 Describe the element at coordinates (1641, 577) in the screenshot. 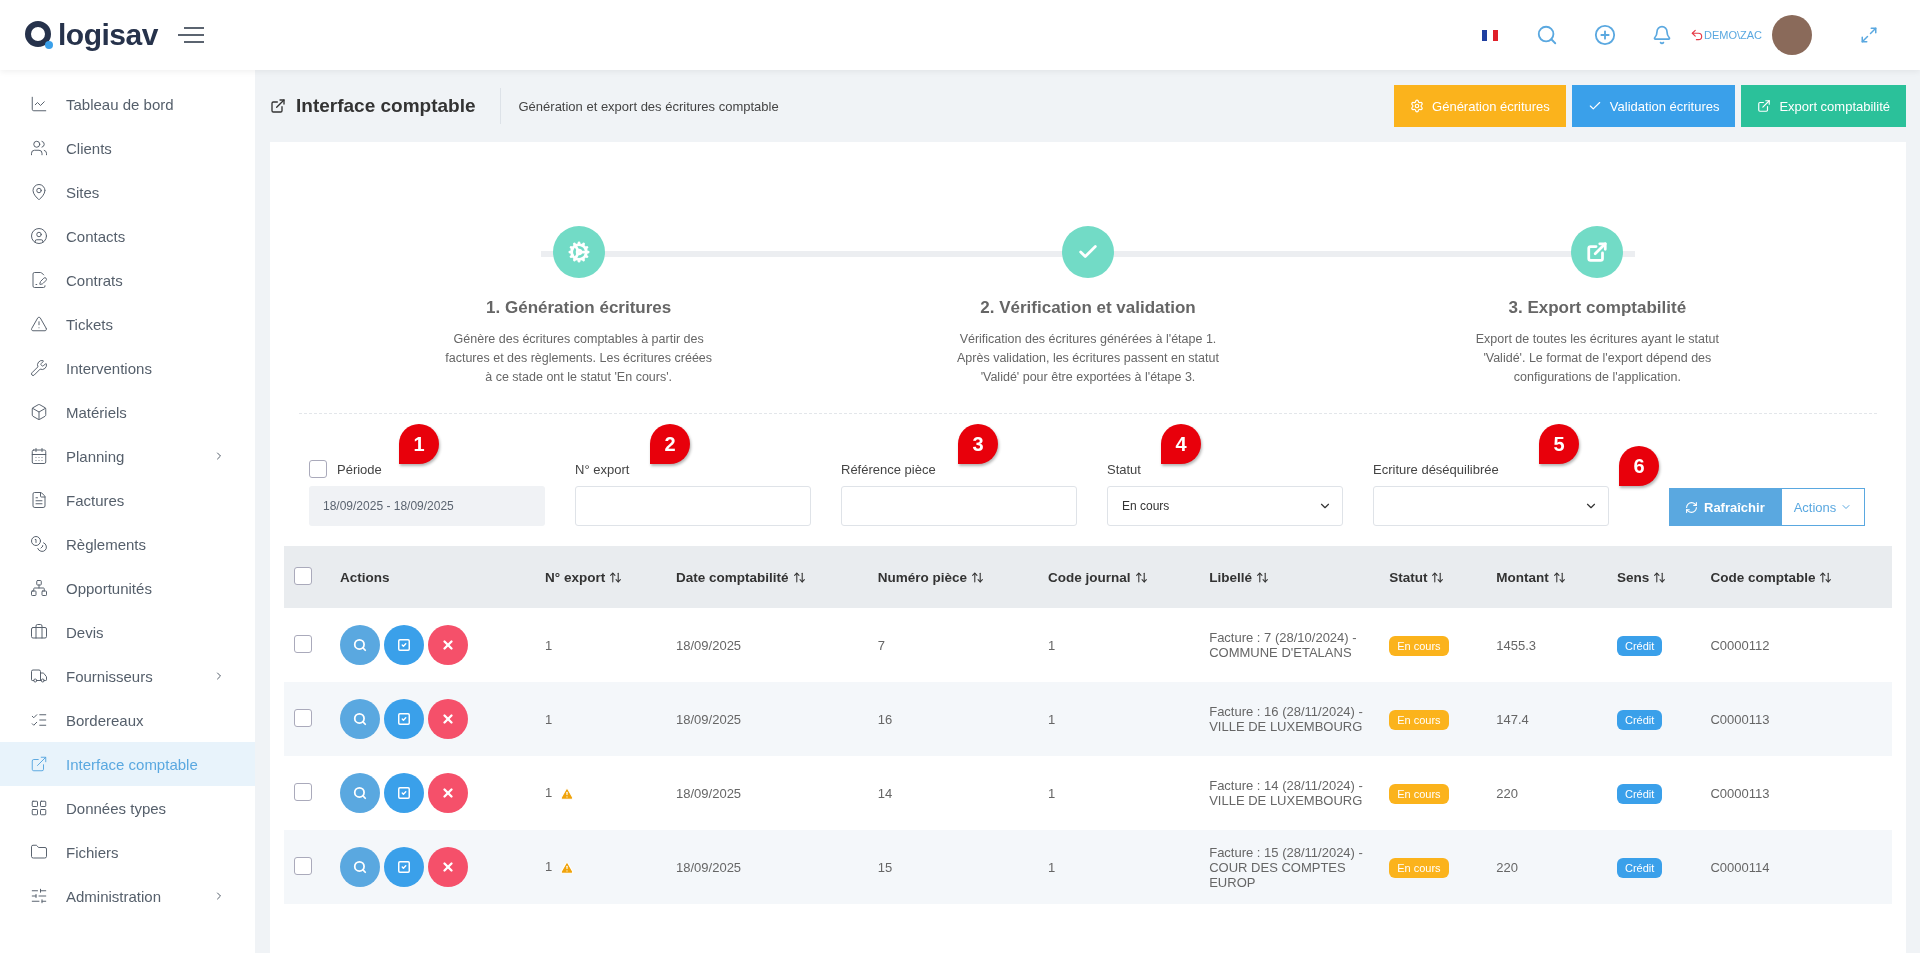

I see `column-header: Sens` at that location.